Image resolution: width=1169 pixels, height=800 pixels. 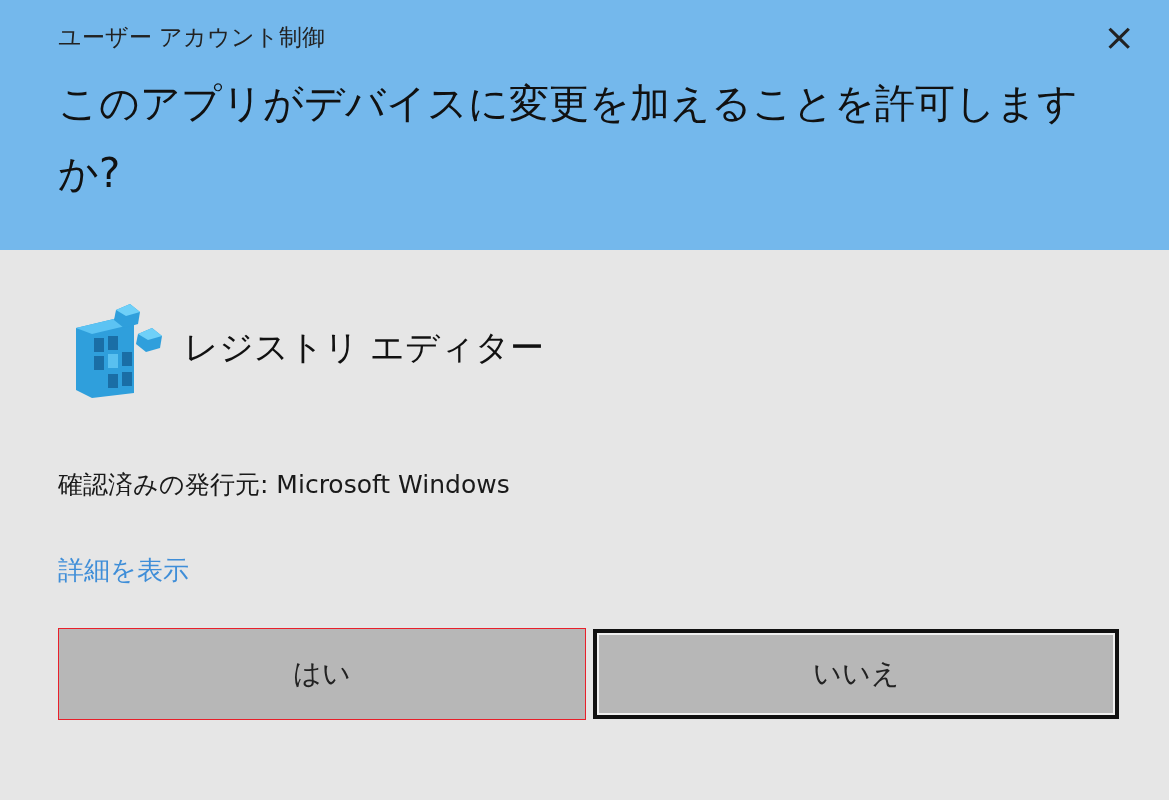 I want to click on dialog-button: いいえ, so click(x=856, y=674).